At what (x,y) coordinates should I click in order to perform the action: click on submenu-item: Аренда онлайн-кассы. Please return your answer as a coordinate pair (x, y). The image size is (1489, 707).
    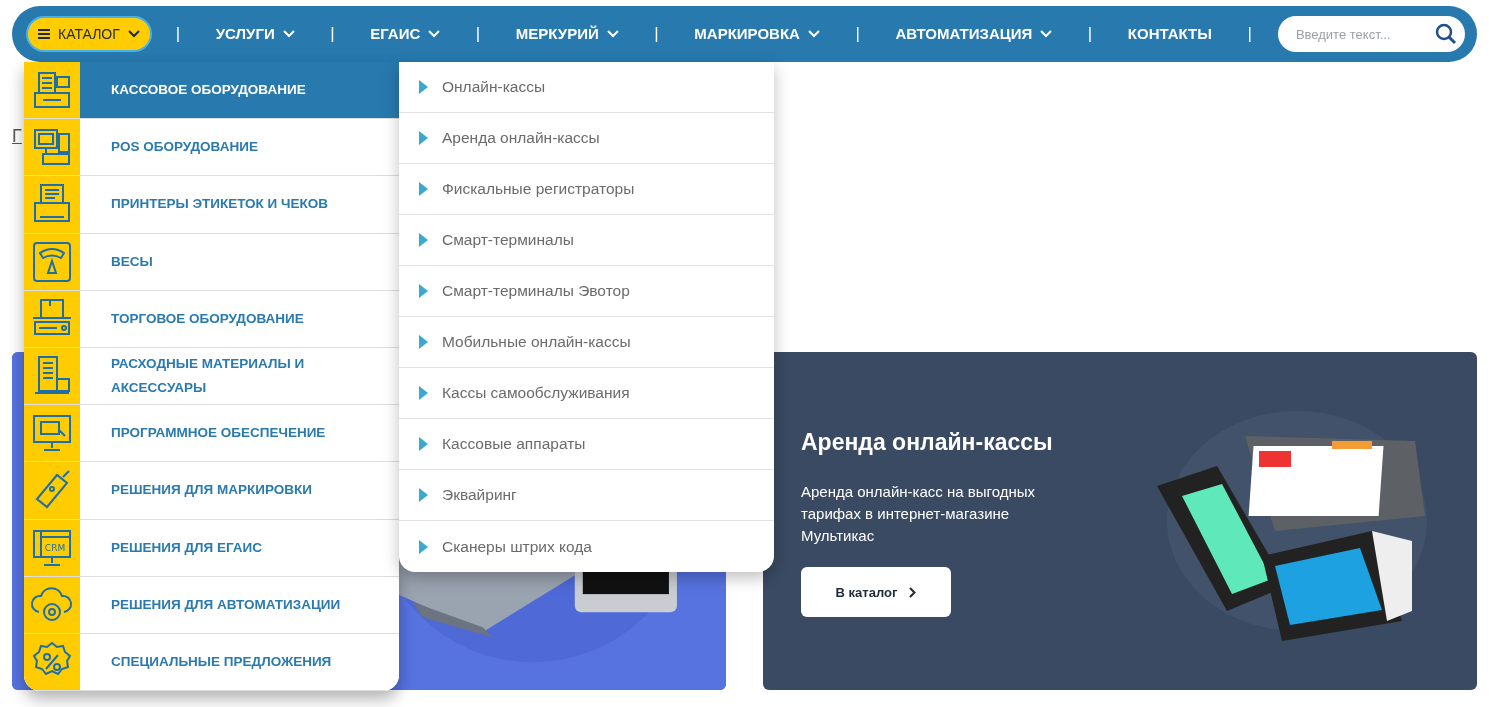
    Looking at the image, I should click on (586, 138).